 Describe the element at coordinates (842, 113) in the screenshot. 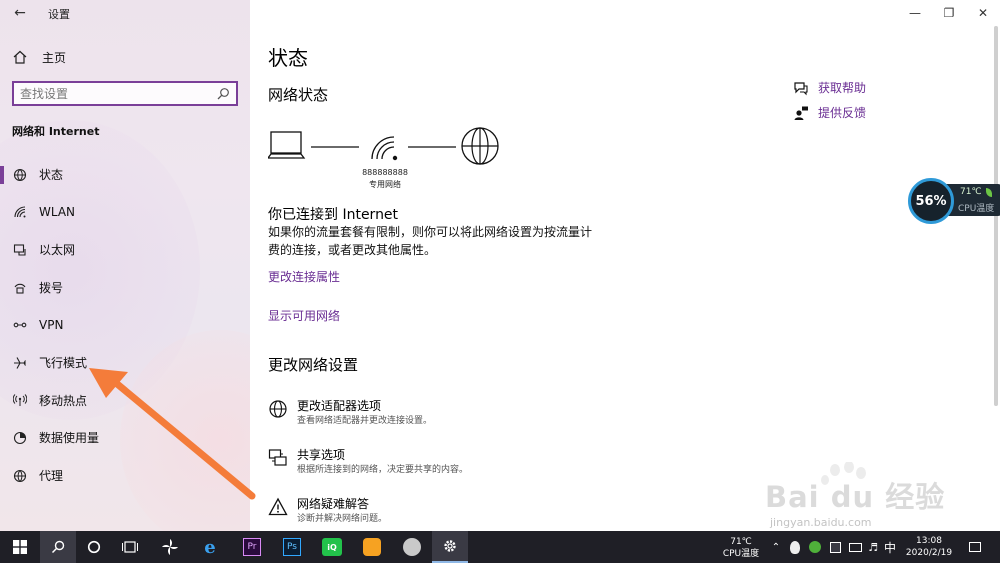

I see `give-feedback-label: 提供反馈` at that location.